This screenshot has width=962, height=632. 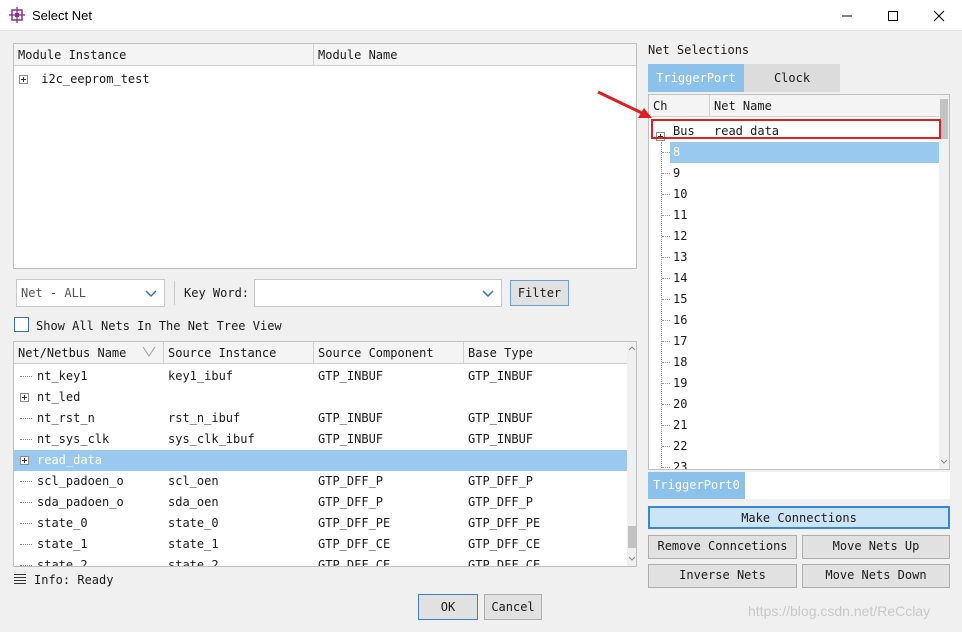 What do you see at coordinates (324, 79) in the screenshot?
I see `module-row: i2c_eeprom_test` at bounding box center [324, 79].